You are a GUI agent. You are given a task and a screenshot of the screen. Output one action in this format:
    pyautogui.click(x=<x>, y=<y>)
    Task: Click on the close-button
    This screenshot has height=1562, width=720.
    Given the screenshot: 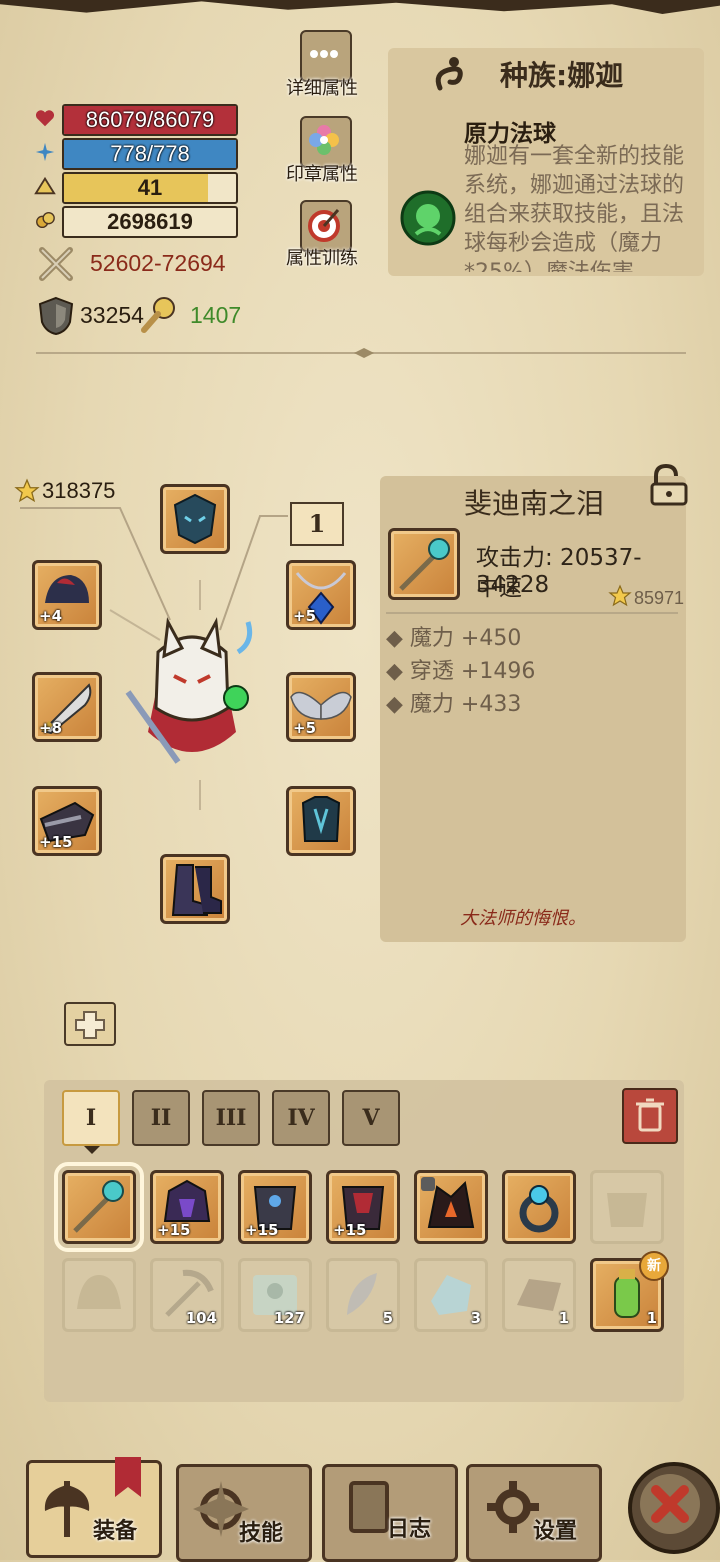 What is the action you would take?
    pyautogui.click(x=674, y=1508)
    